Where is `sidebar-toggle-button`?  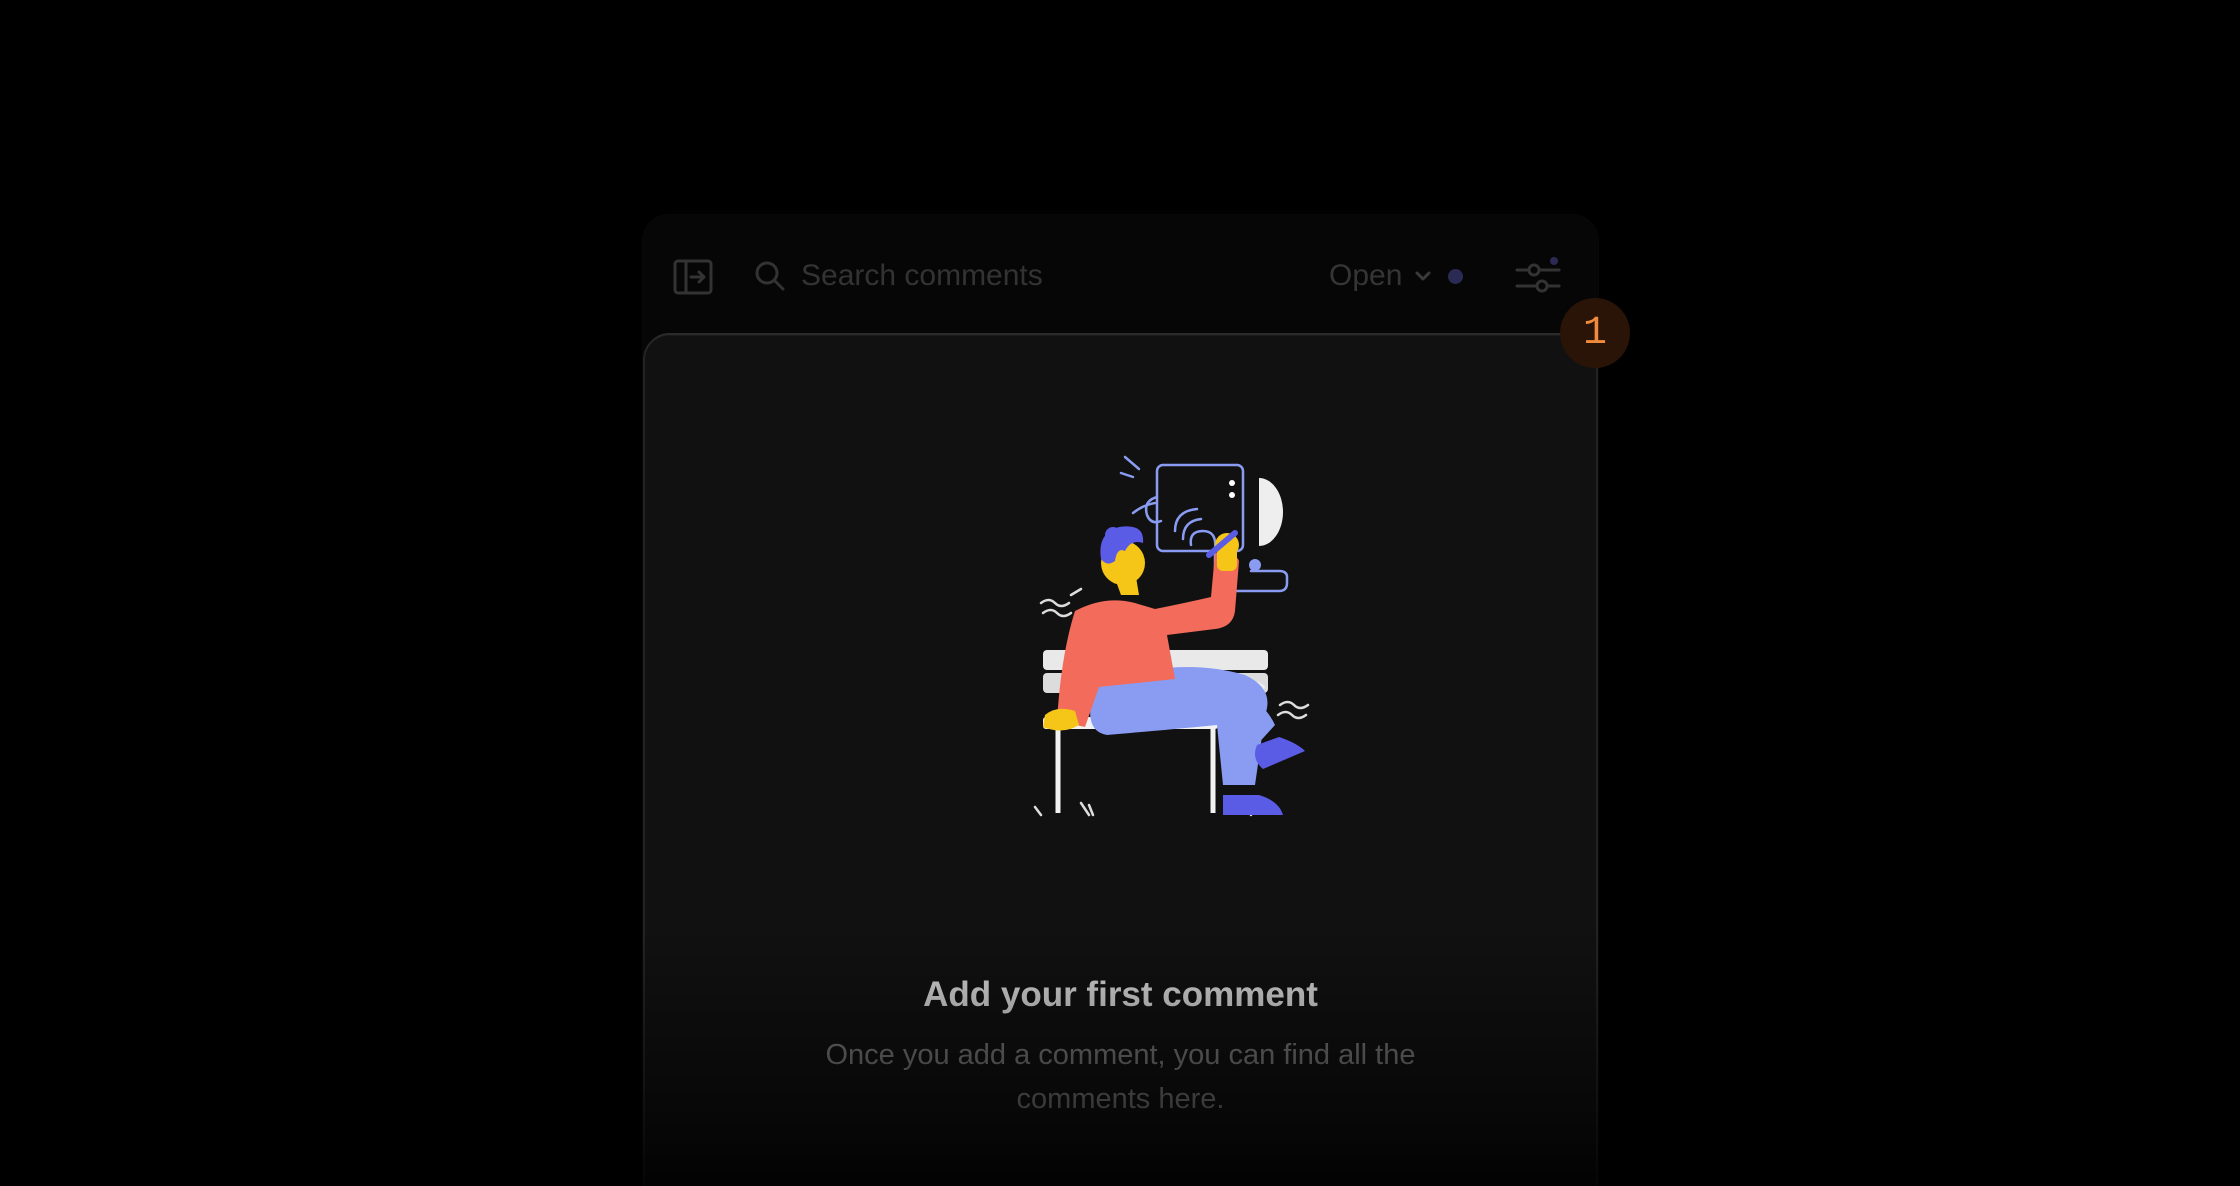 sidebar-toggle-button is located at coordinates (693, 277).